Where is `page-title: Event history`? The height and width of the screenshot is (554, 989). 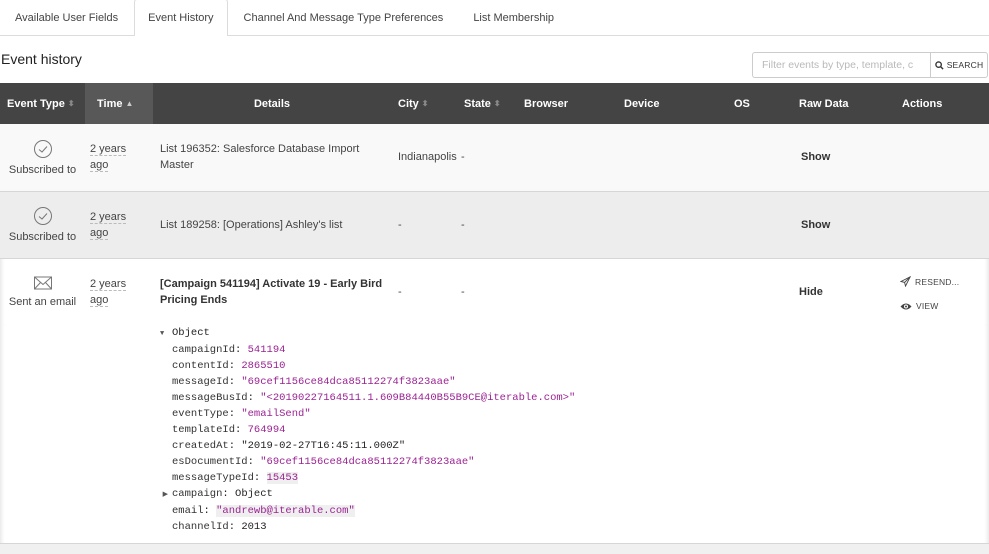
page-title: Event history is located at coordinates (41, 59).